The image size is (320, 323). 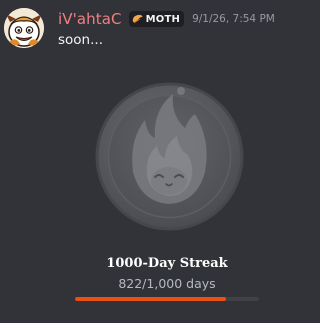 I want to click on moth-wing-icon, so click(x=137, y=19).